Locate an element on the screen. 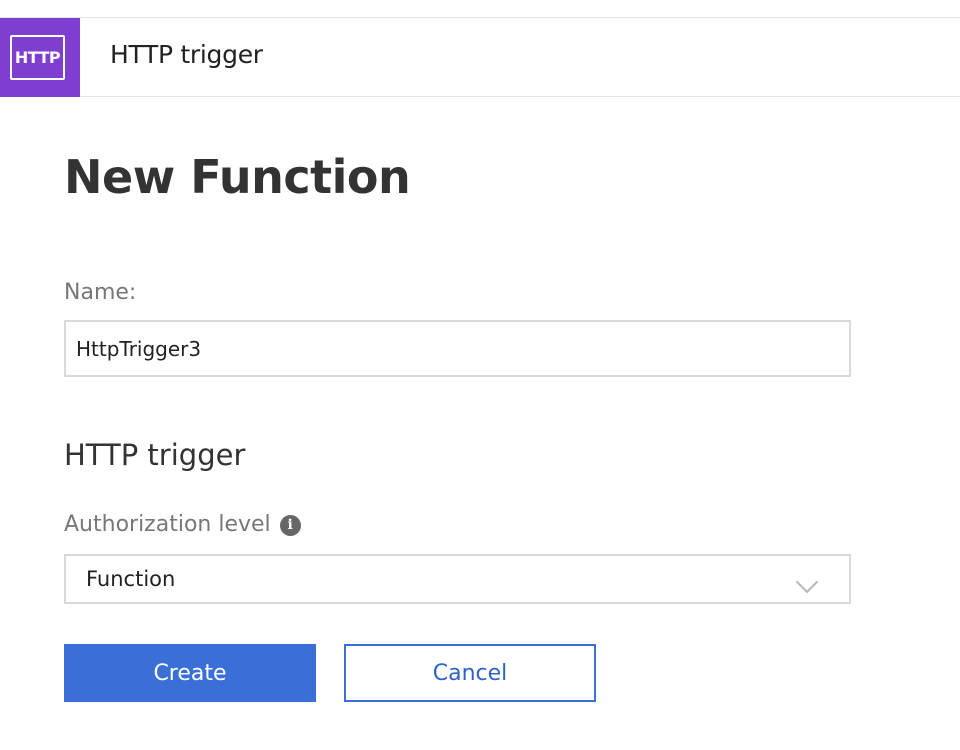 The height and width of the screenshot is (750, 960). http-icon: HTTP is located at coordinates (37, 57).